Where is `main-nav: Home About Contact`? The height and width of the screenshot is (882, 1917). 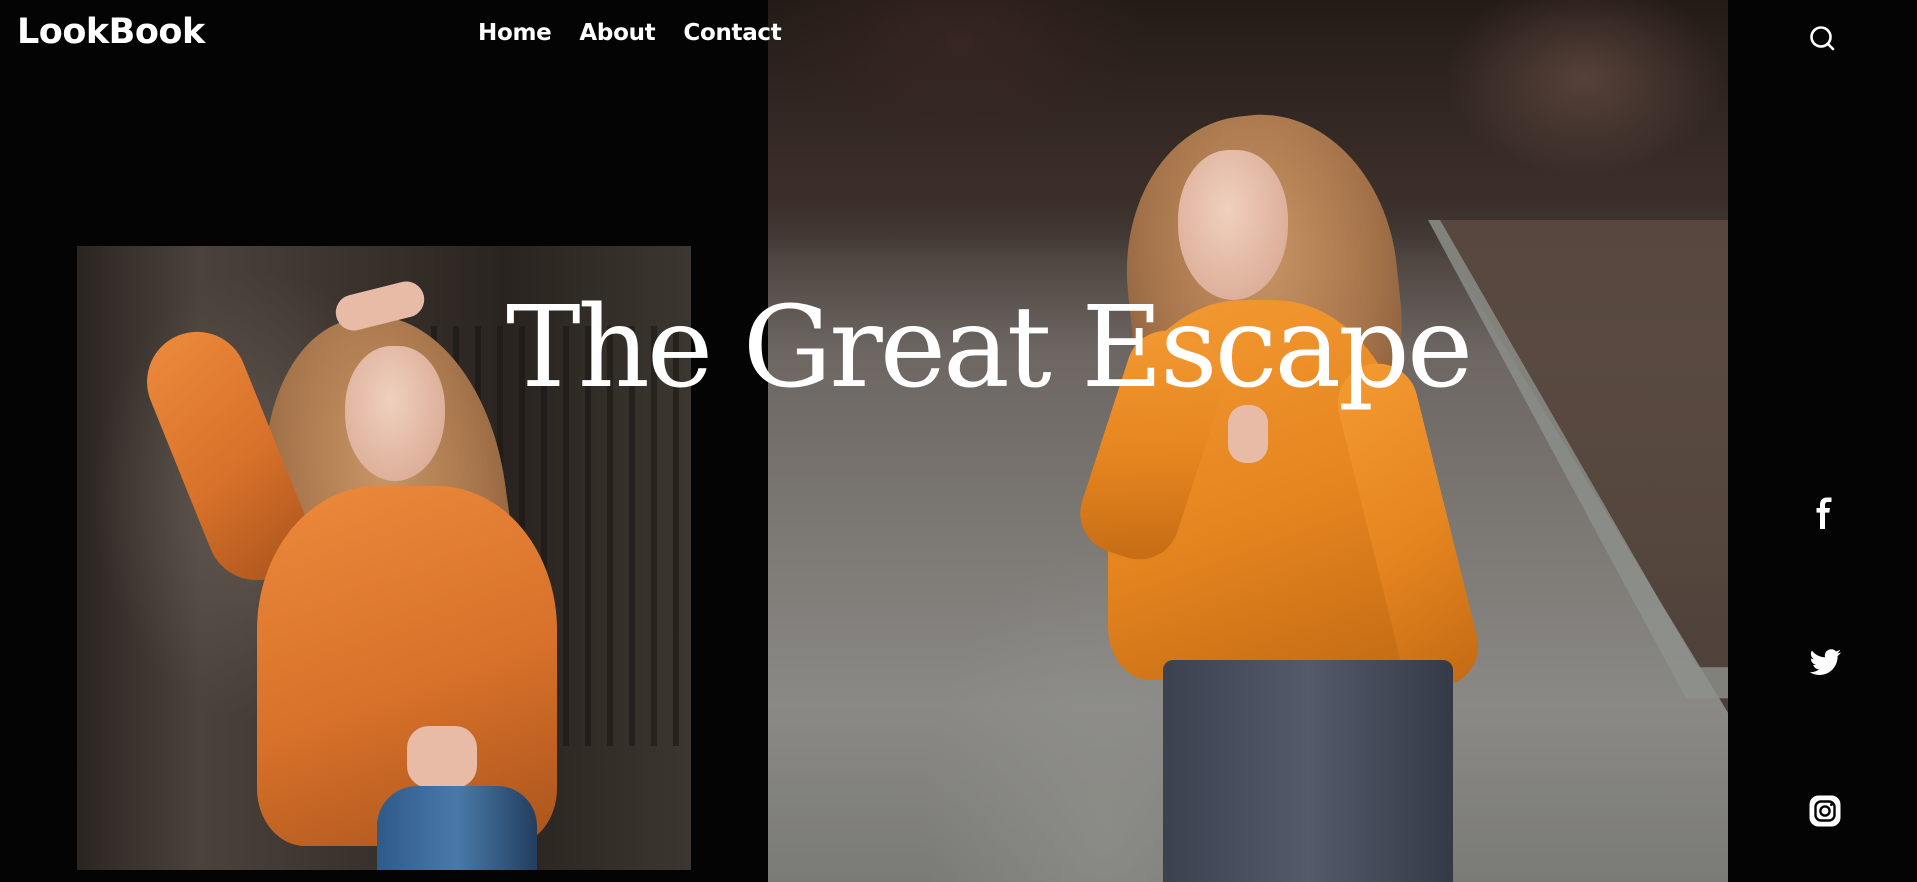 main-nav: Home About Contact is located at coordinates (630, 33).